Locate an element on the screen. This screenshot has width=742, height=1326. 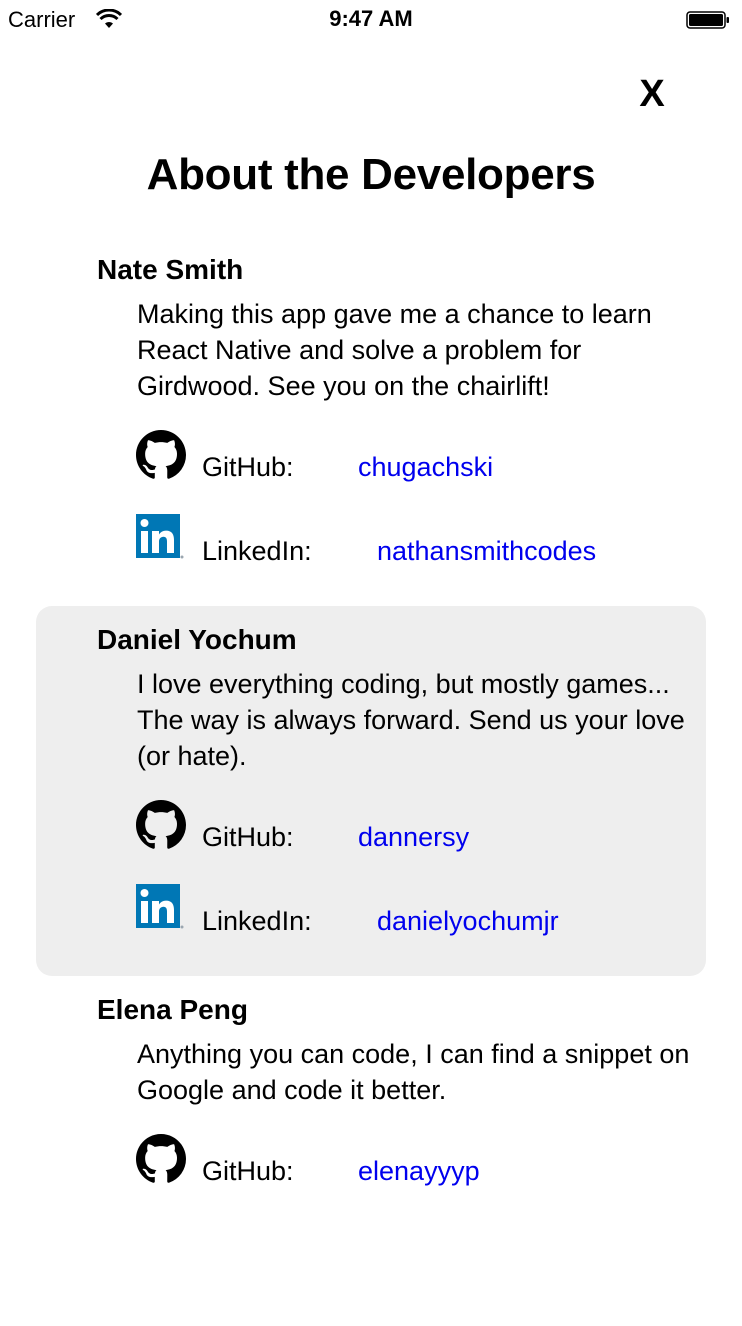
close-button: X is located at coordinates (652, 94).